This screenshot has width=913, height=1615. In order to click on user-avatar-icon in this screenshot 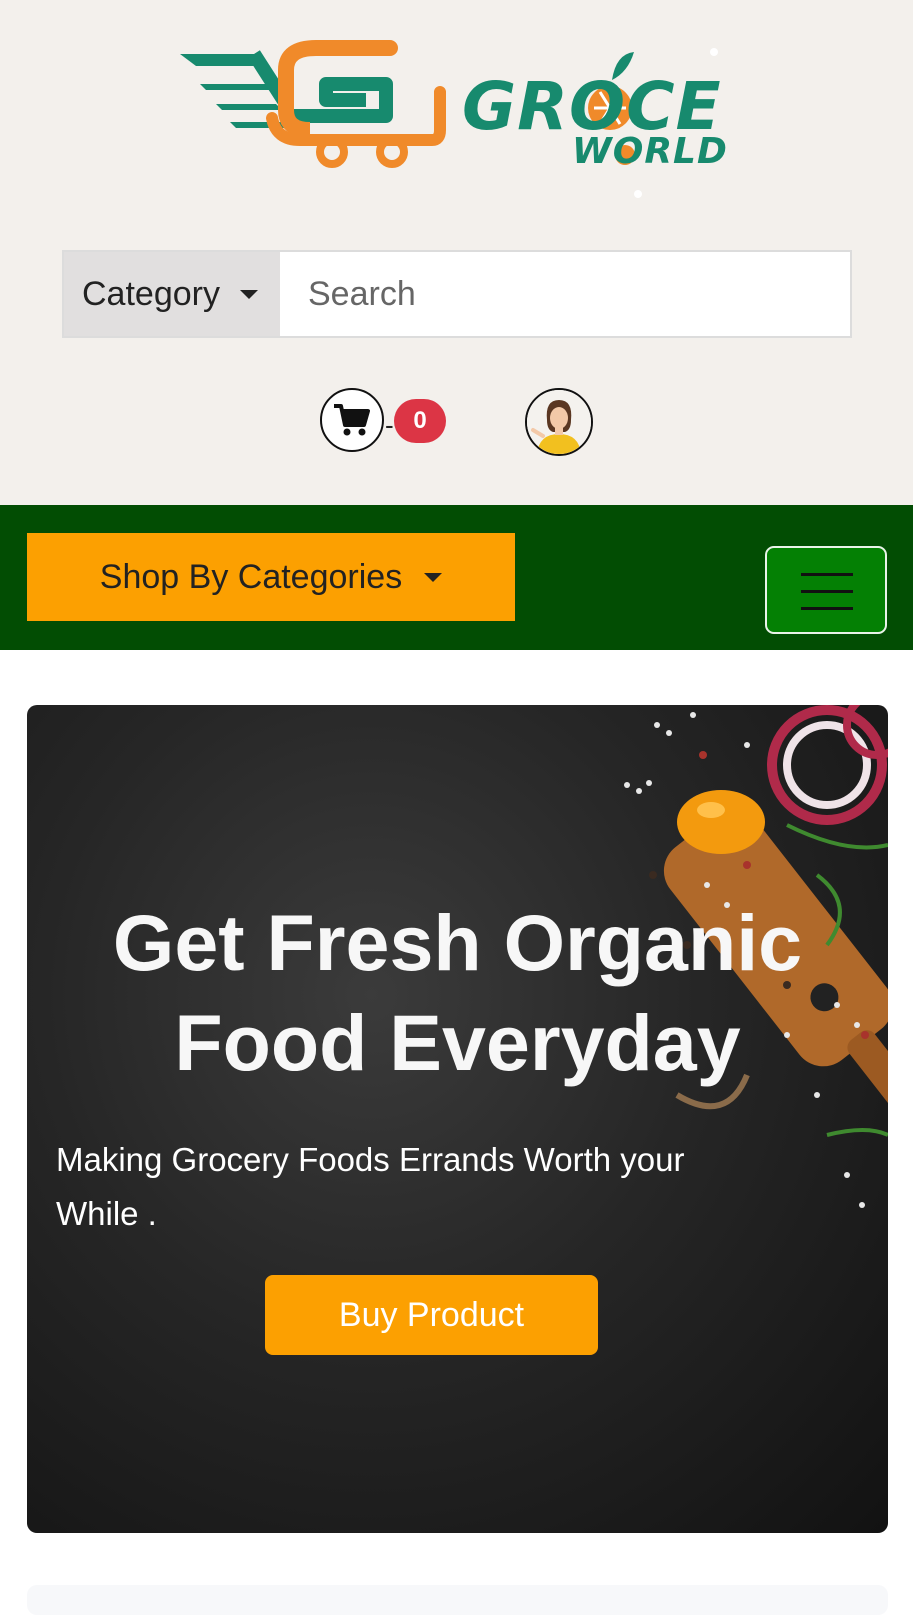, I will do `click(559, 422)`.